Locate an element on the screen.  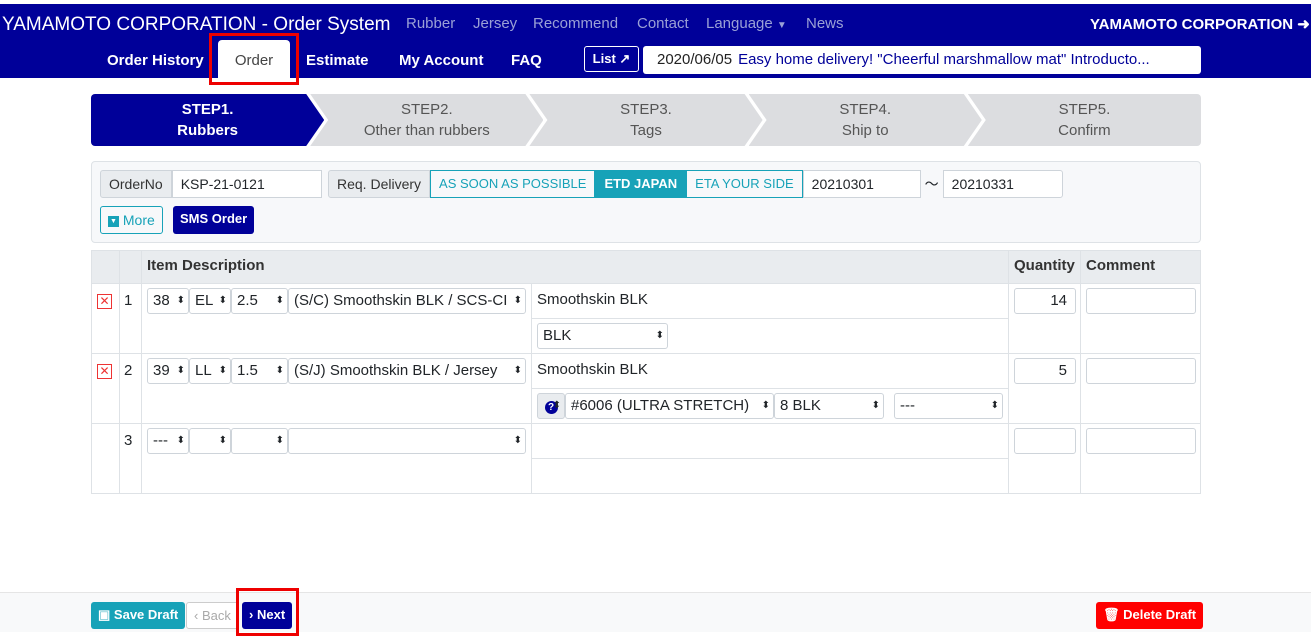
col-item-description: Item Description is located at coordinates (575, 267).